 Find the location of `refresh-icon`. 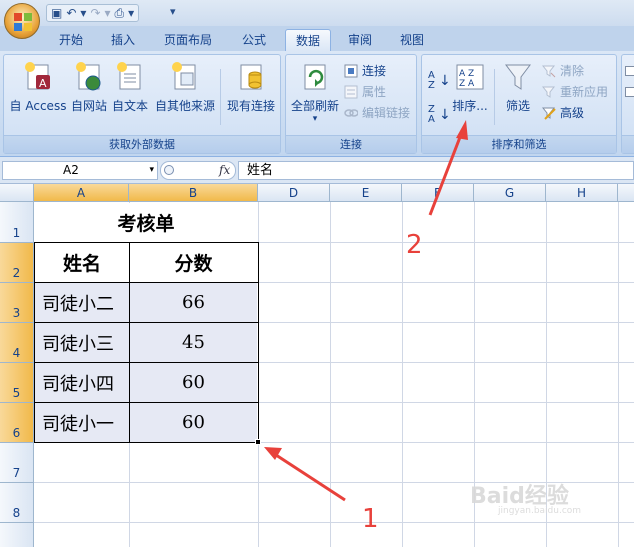

refresh-icon is located at coordinates (315, 76).